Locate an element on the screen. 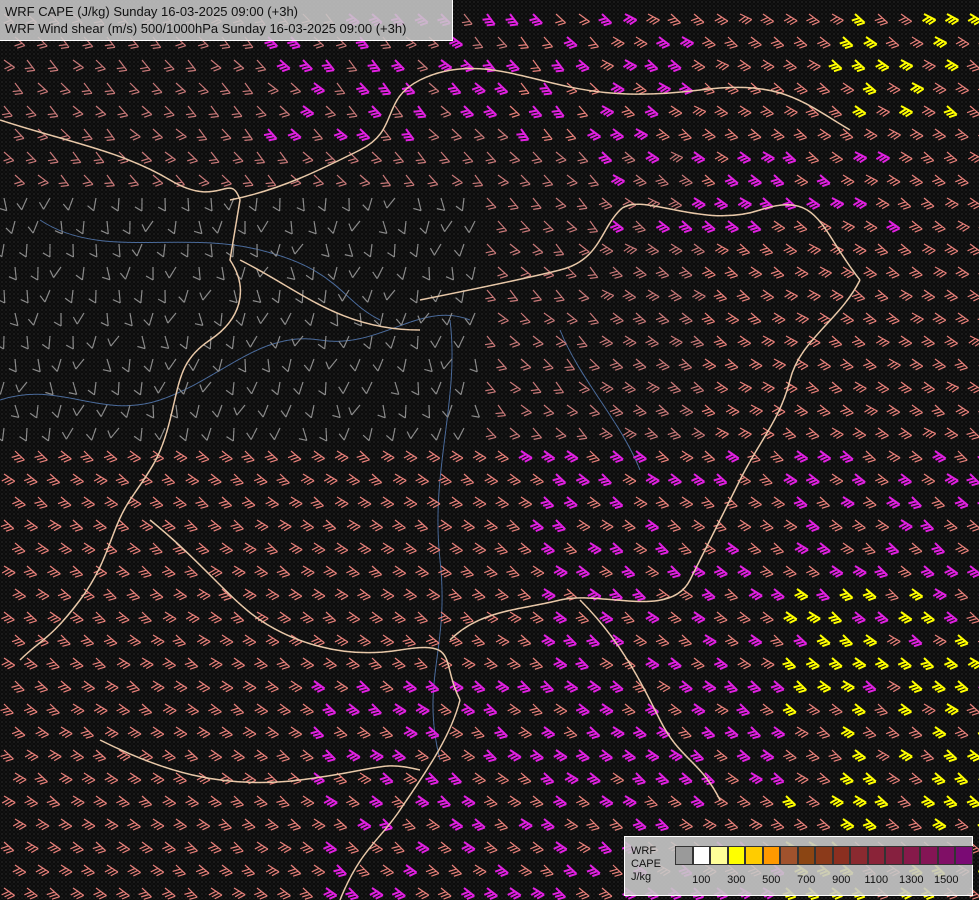  legend-tick: 900 is located at coordinates (841, 880).